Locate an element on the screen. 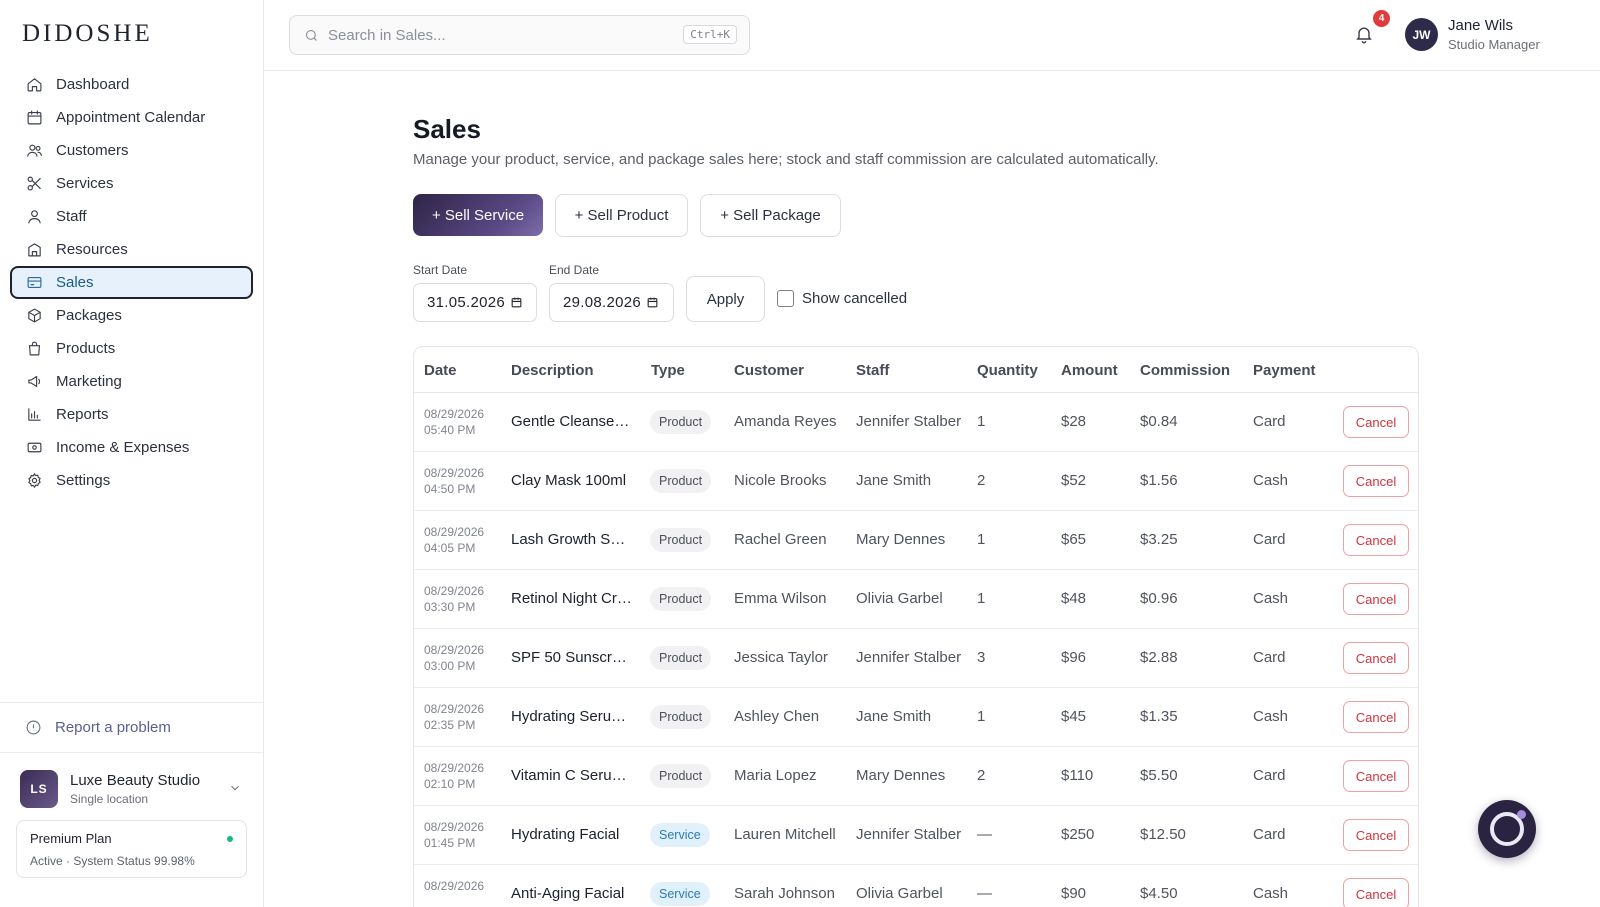 Image resolution: width=1600 pixels, height=907 pixels. col-quantity: Quantity is located at coordinates (1007, 370).